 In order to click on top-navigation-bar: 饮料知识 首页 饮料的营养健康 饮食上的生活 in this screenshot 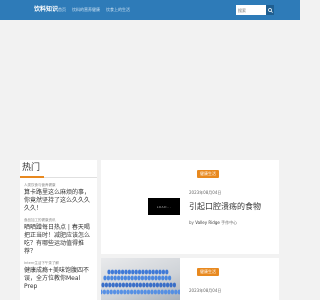, I will do `click(150, 10)`.